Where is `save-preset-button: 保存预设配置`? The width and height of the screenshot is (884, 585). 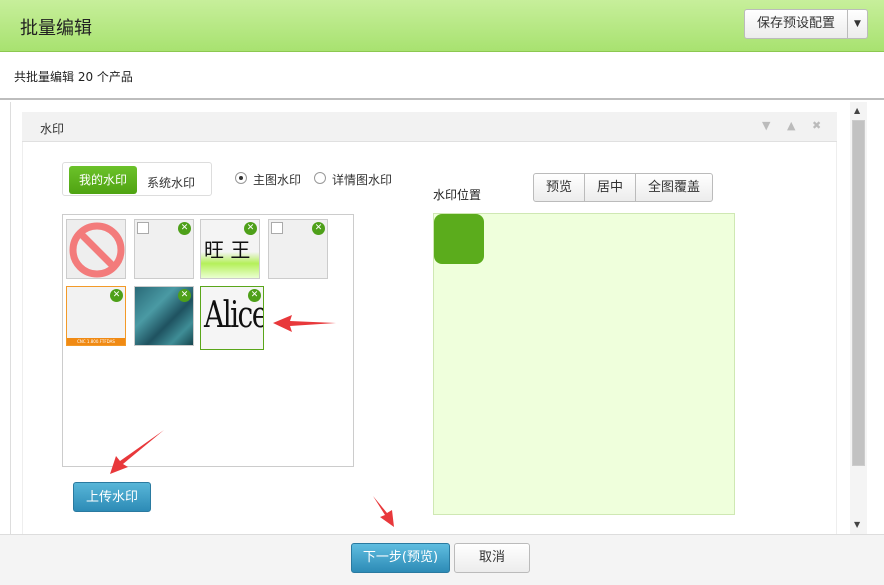
save-preset-button: 保存预设配置 is located at coordinates (796, 24).